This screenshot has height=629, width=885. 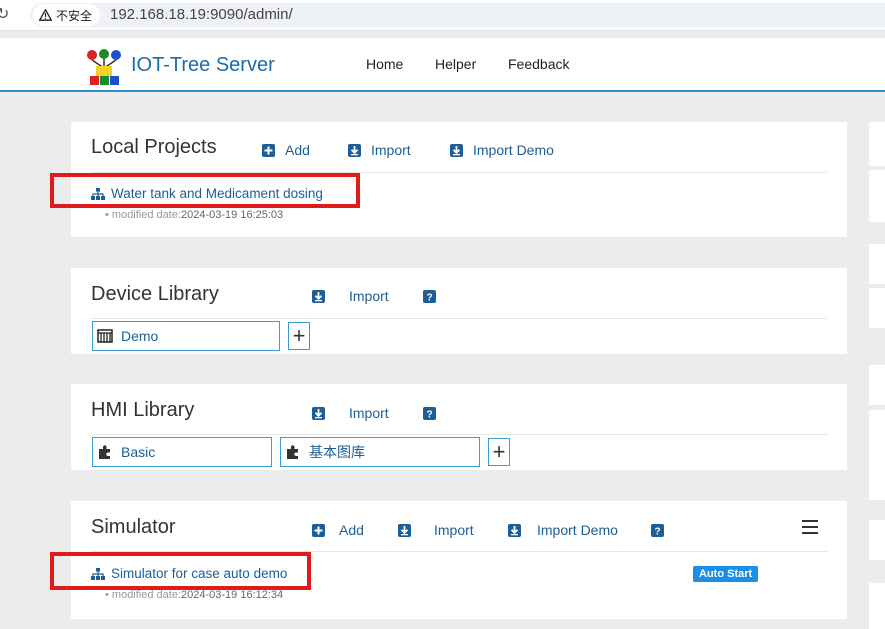 I want to click on import-demo-simulator-button: Import Demo, so click(x=563, y=530).